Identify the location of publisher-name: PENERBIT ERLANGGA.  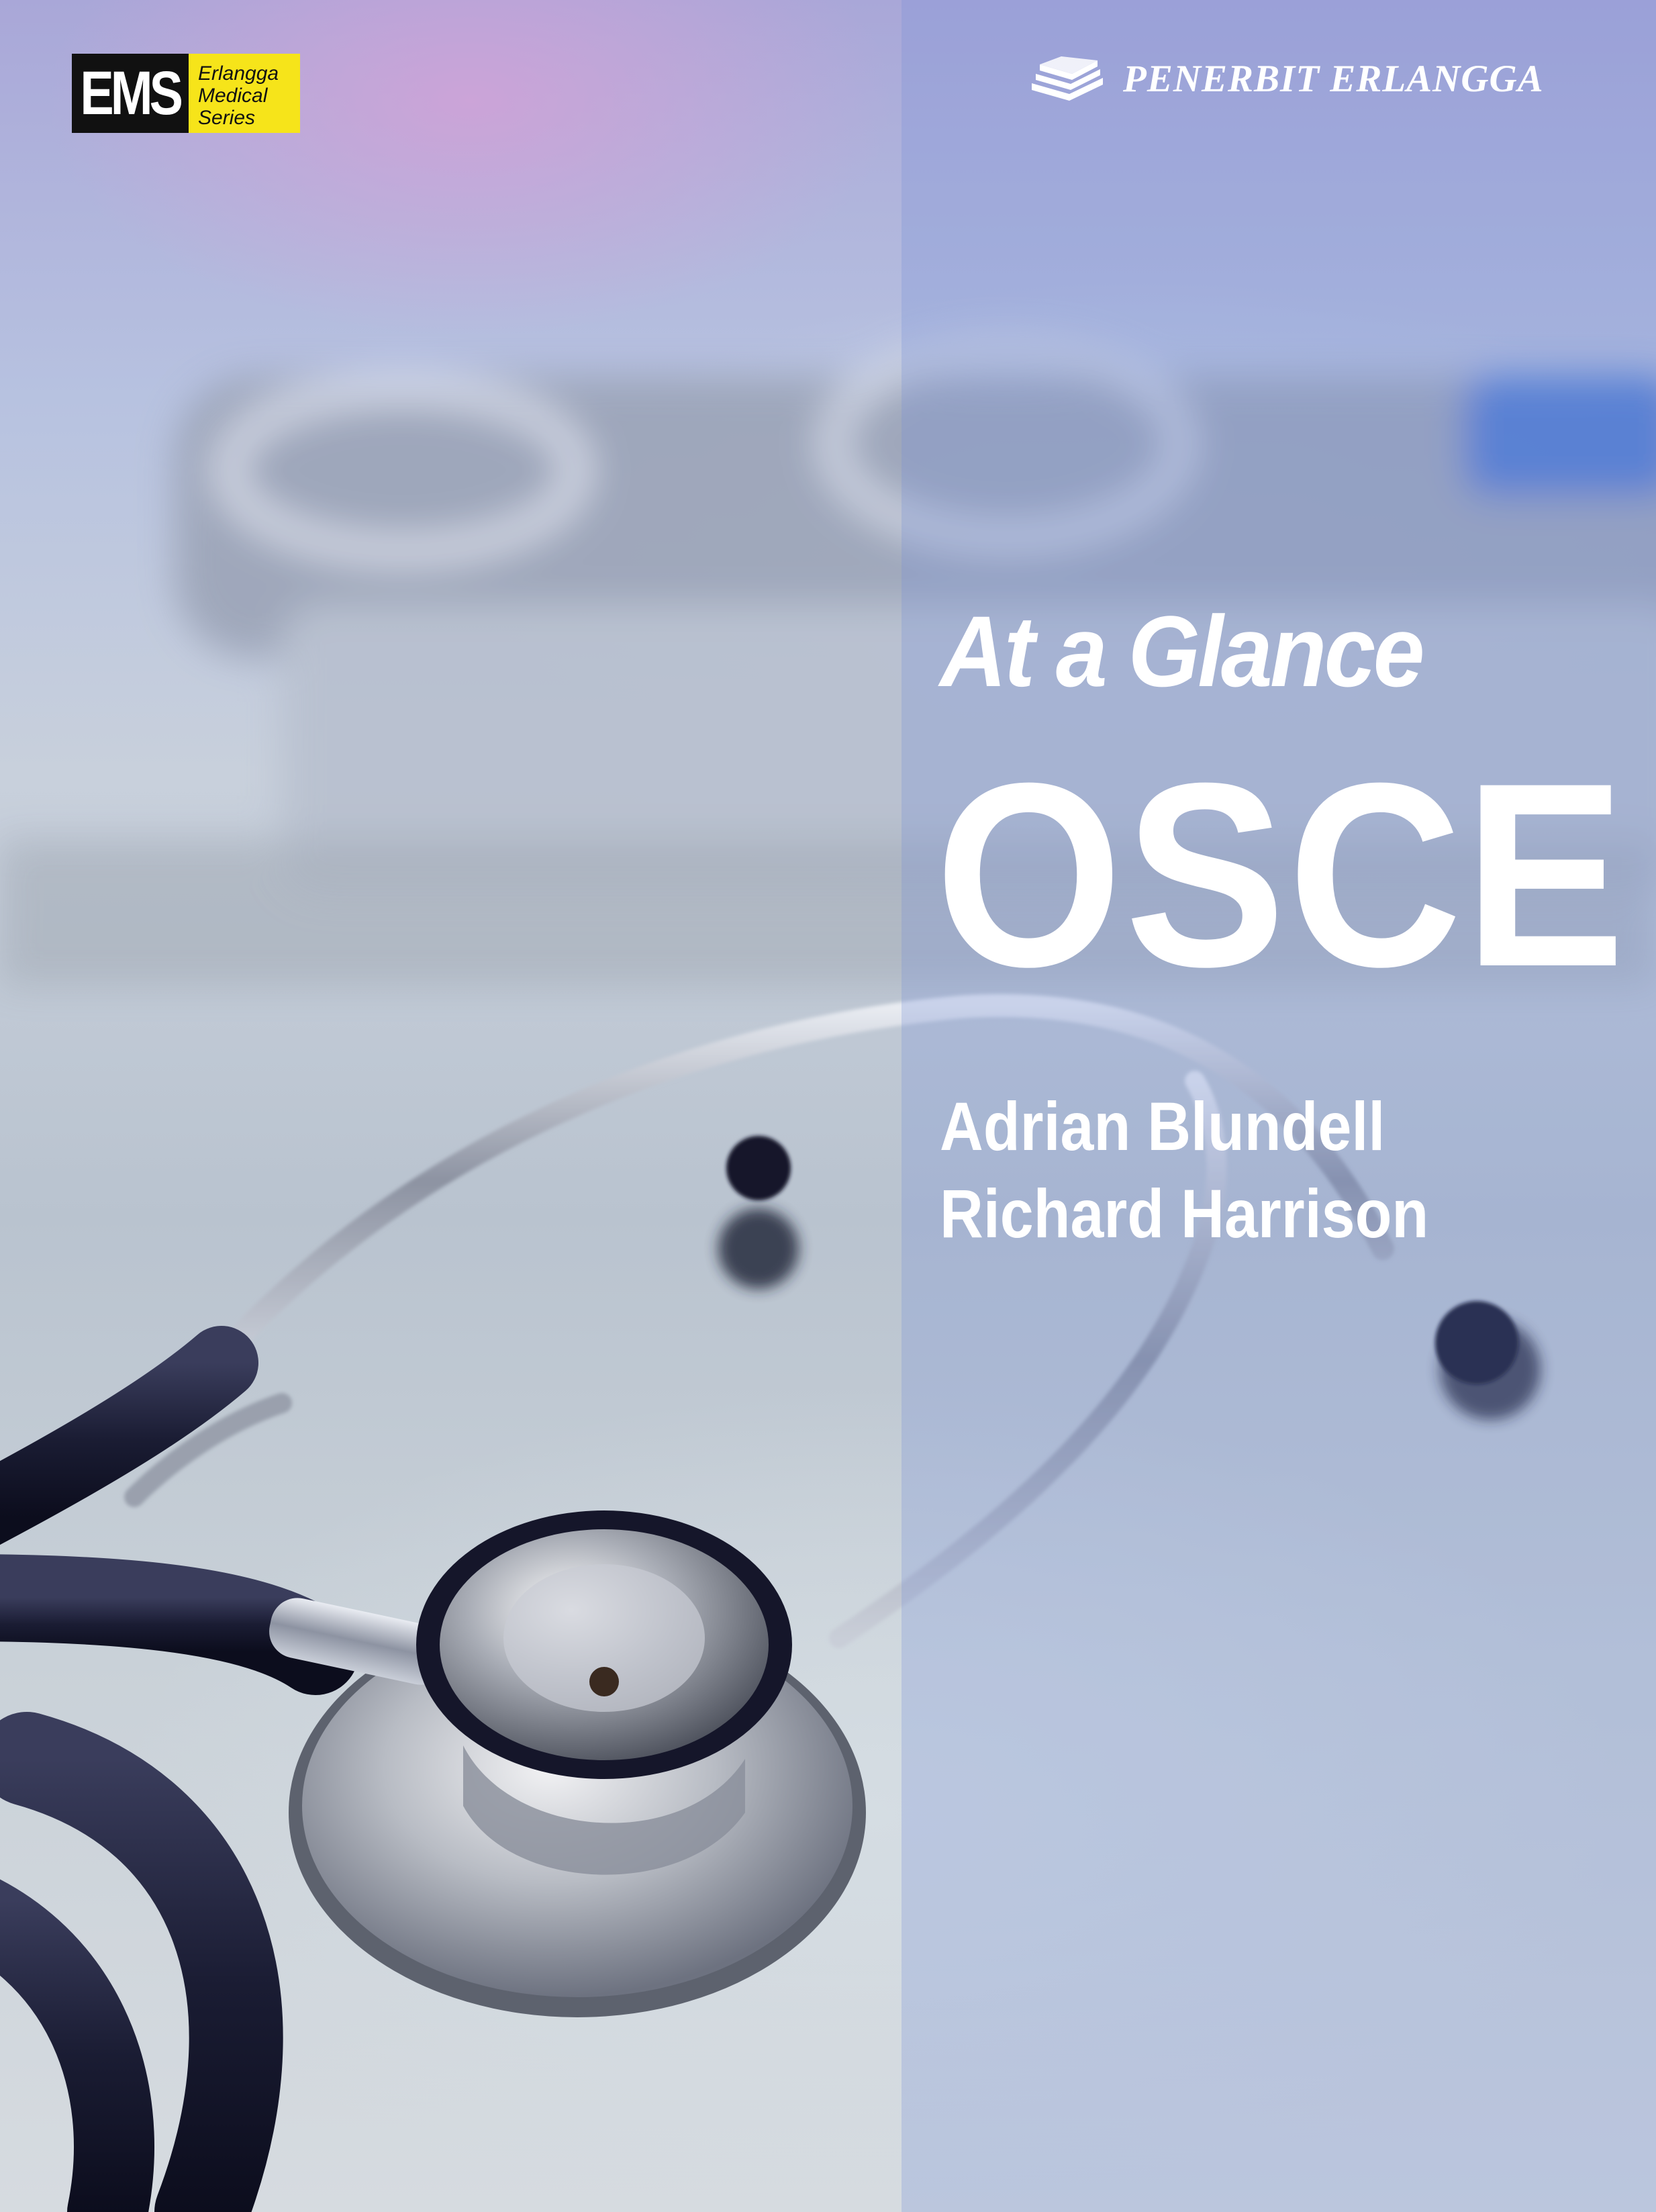
(1333, 78).